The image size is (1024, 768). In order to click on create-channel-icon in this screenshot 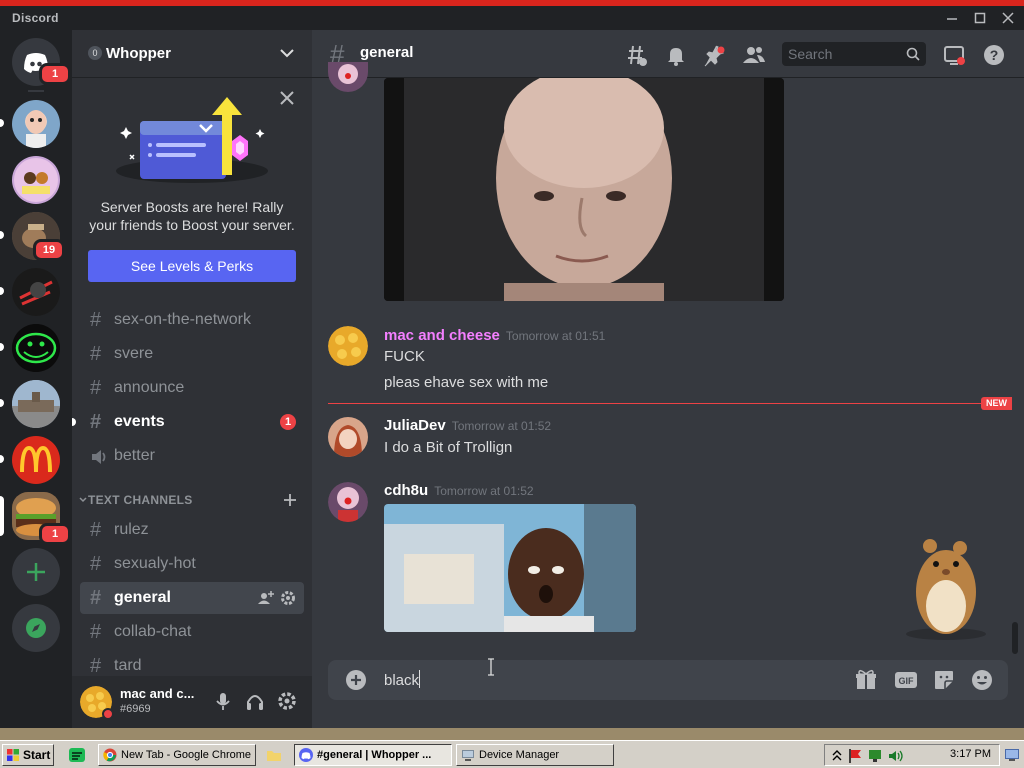, I will do `click(290, 500)`.